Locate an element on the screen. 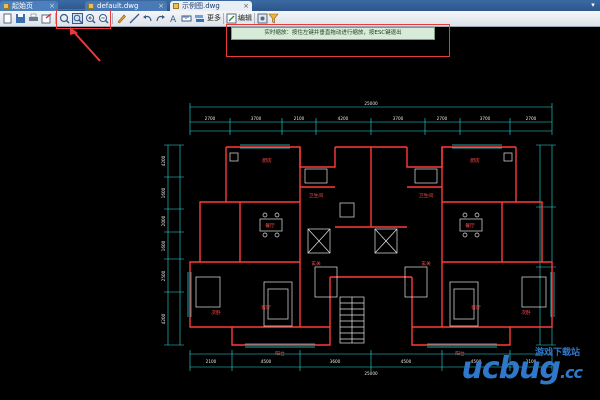 Image resolution: width=600 pixels, height=400 pixels. zoom-tools-highlight is located at coordinates (83, 19).